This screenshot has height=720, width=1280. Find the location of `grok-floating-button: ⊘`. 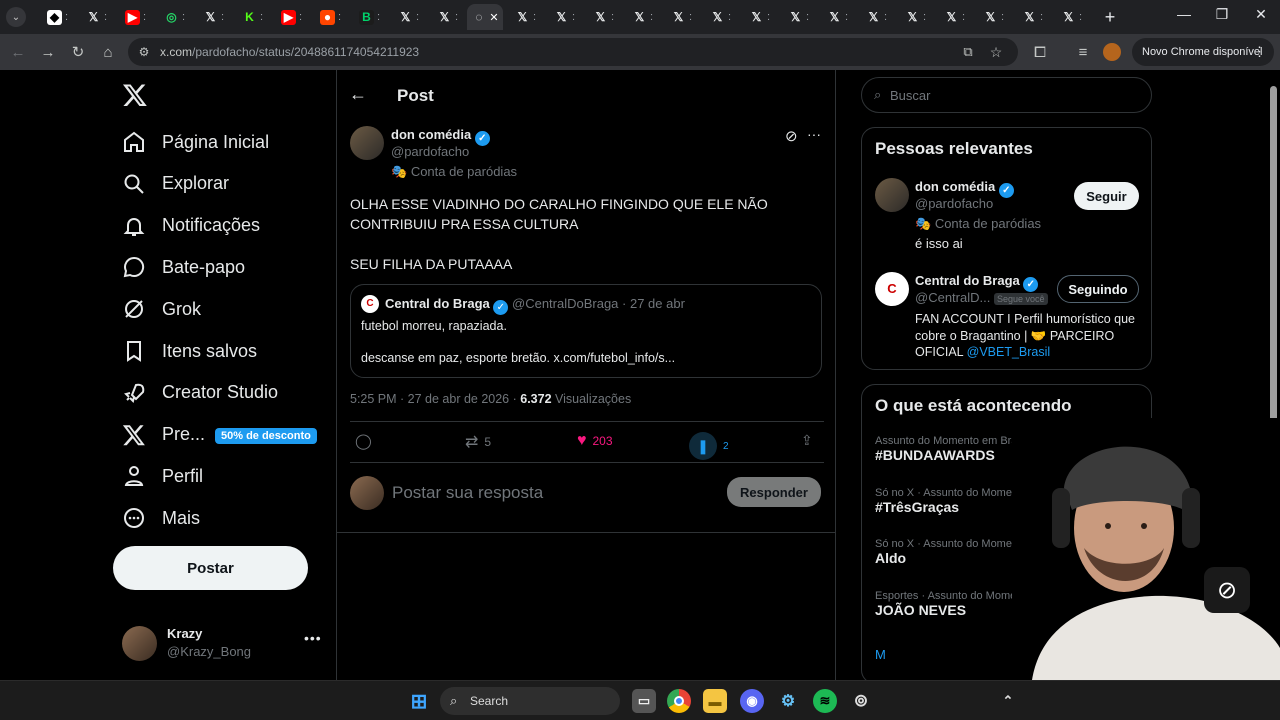

grok-floating-button: ⊘ is located at coordinates (1227, 590).